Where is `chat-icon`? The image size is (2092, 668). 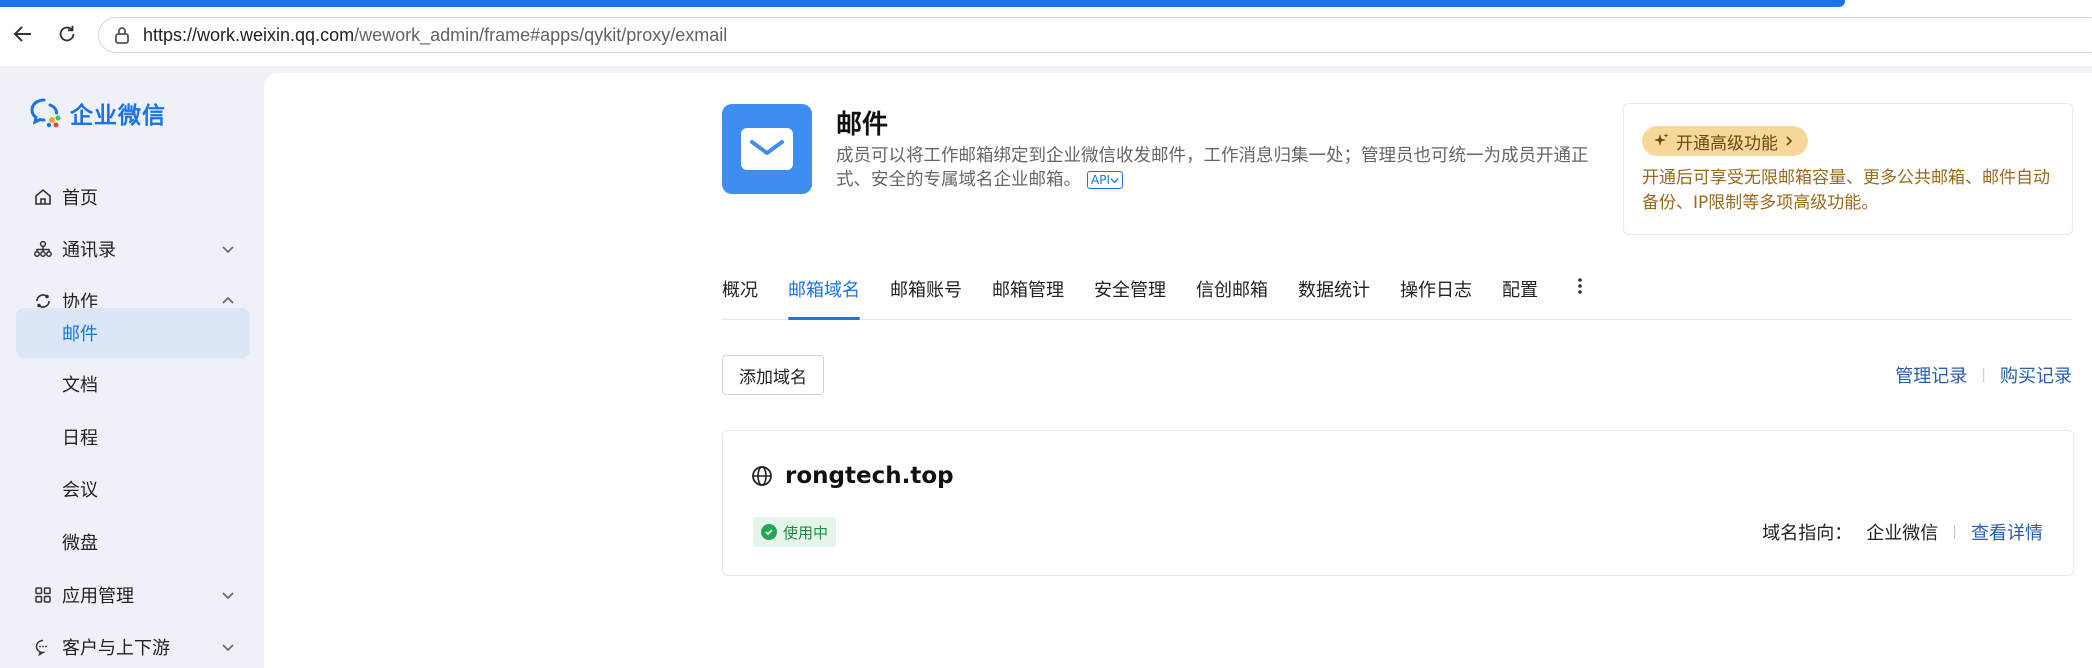 chat-icon is located at coordinates (43, 647).